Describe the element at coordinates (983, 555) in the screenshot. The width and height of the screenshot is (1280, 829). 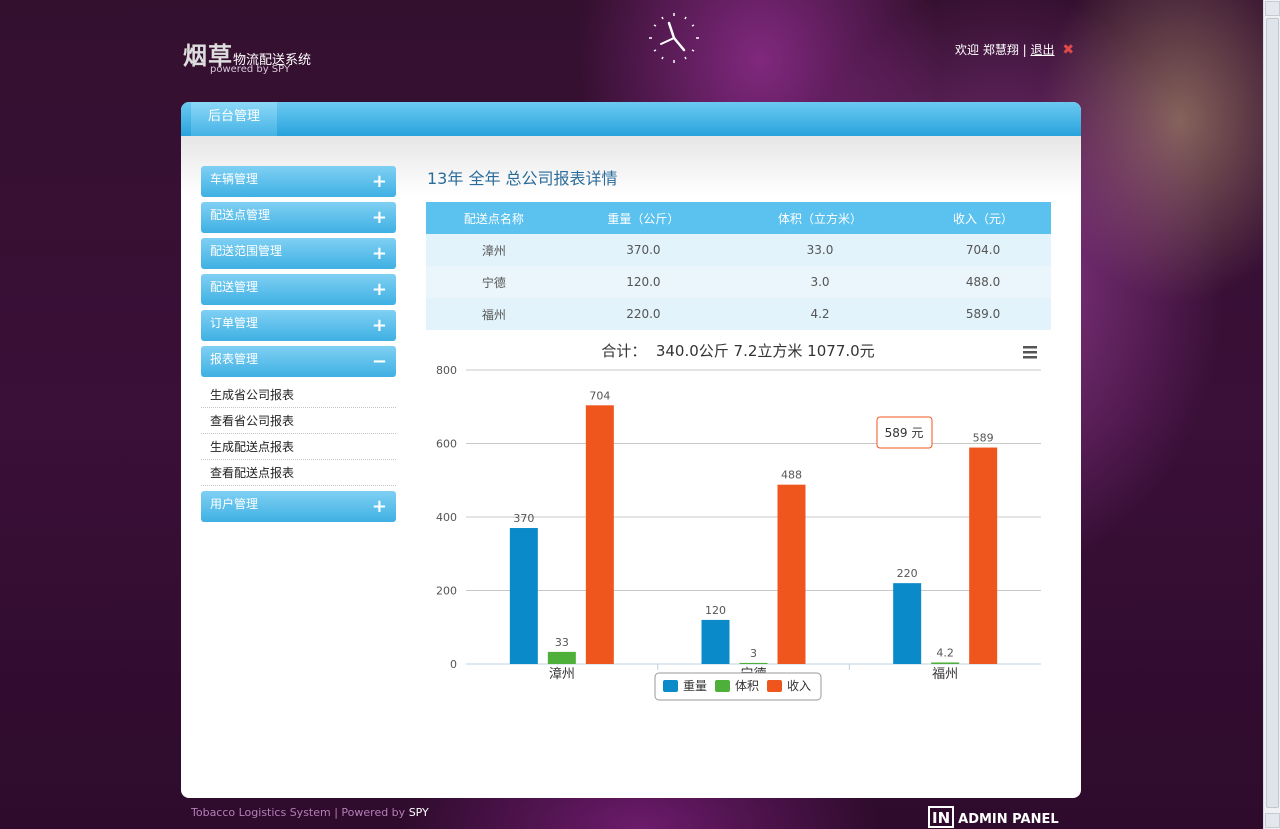
I see `bar-收入-福州` at that location.